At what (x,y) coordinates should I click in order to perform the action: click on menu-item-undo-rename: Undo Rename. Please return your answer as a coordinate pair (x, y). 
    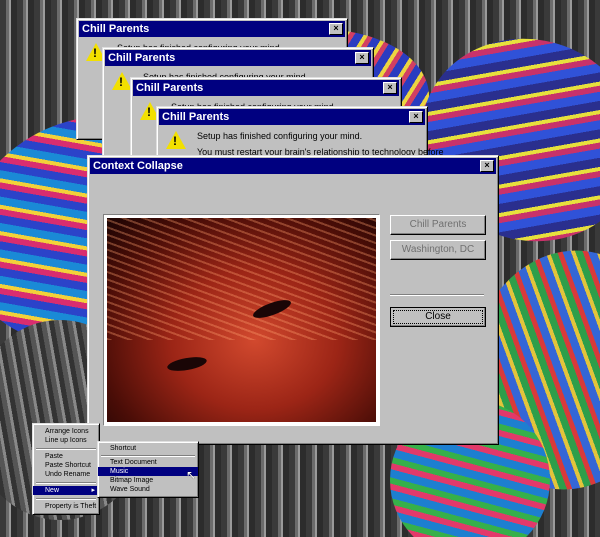
    Looking at the image, I should click on (66, 474).